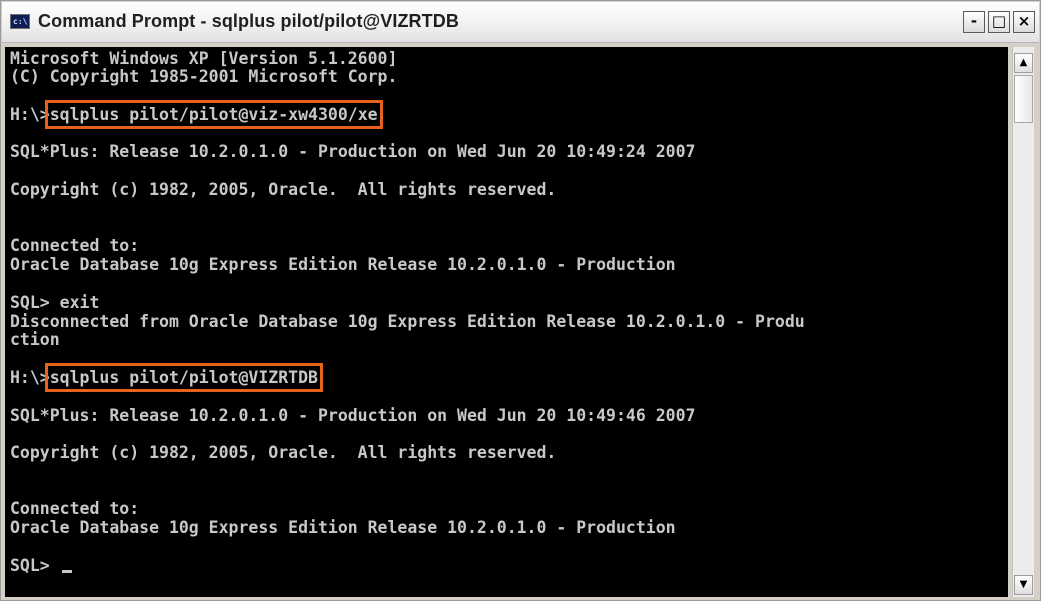  Describe the element at coordinates (20, 21) in the screenshot. I see `command-prompt-icon: c:\` at that location.